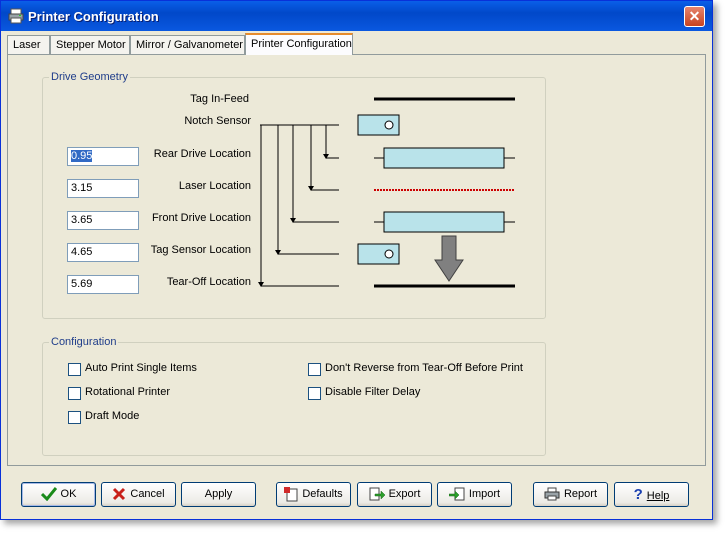  What do you see at coordinates (456, 494) in the screenshot?
I see `import-icon` at bounding box center [456, 494].